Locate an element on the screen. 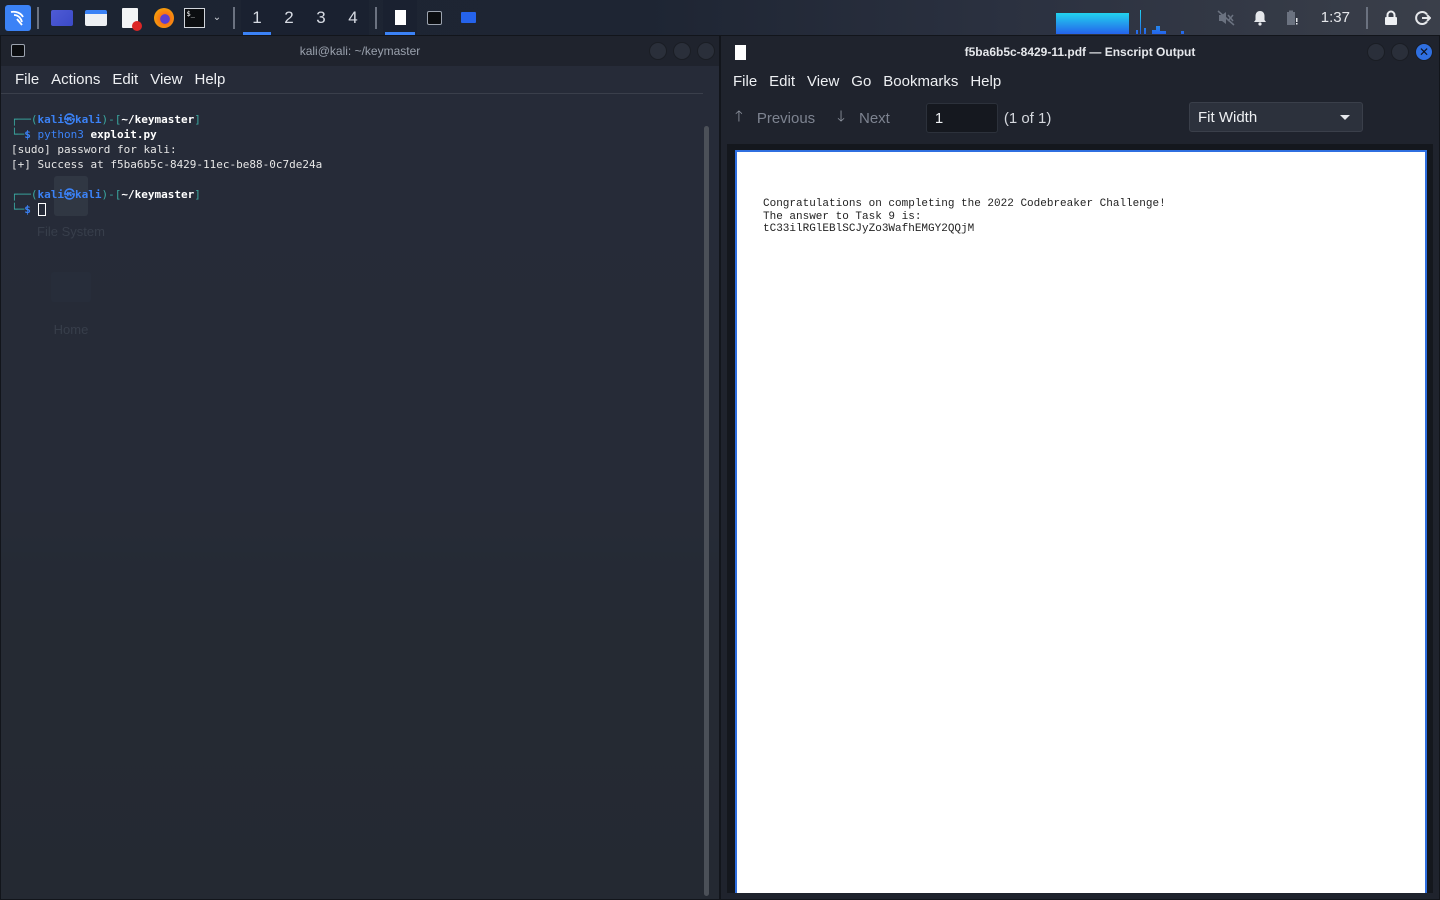 The width and height of the screenshot is (1440, 900). firefox-launcher is located at coordinates (164, 17).